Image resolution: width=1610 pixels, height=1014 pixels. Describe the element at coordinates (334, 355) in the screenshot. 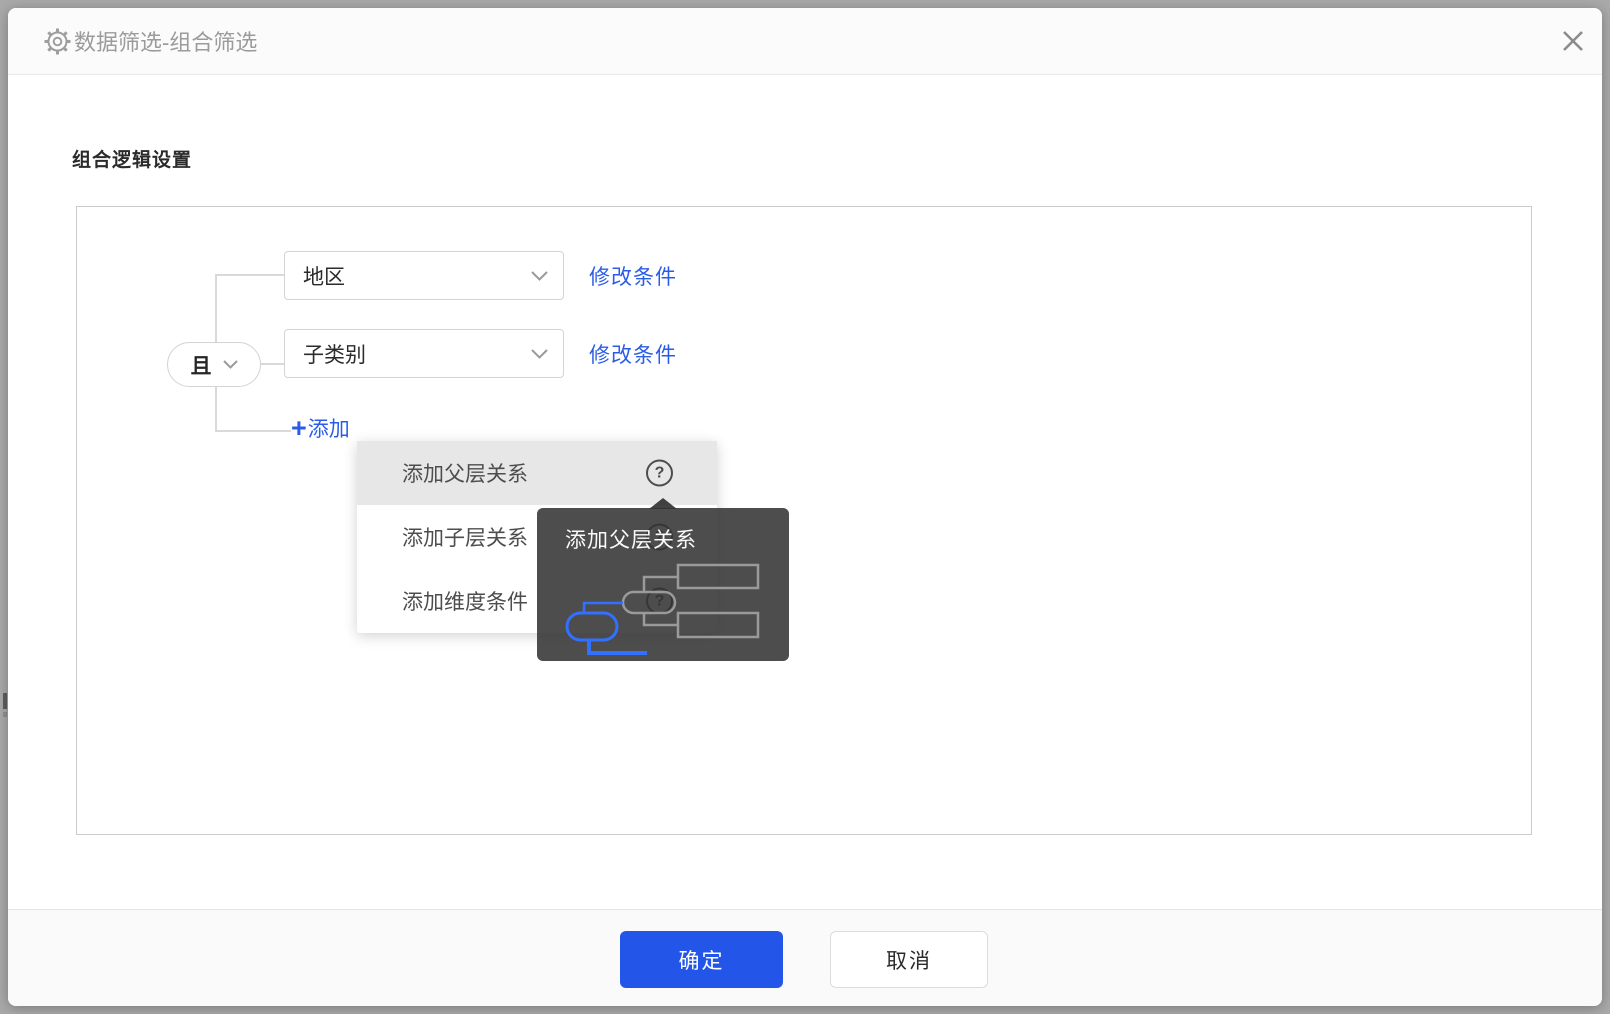

I see `field-select-value: 子类别` at that location.